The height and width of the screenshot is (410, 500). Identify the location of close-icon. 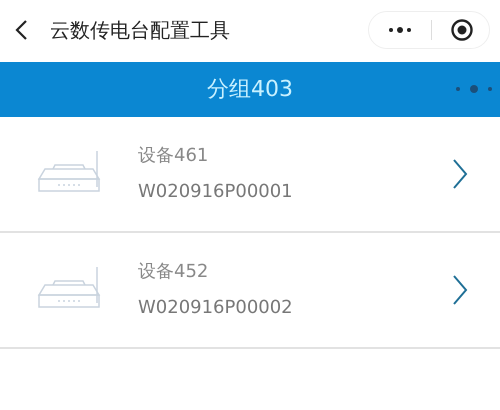
(462, 30).